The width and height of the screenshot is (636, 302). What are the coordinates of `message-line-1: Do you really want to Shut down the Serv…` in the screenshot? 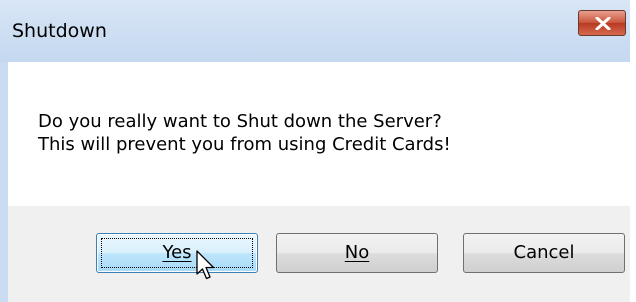 It's located at (240, 121).